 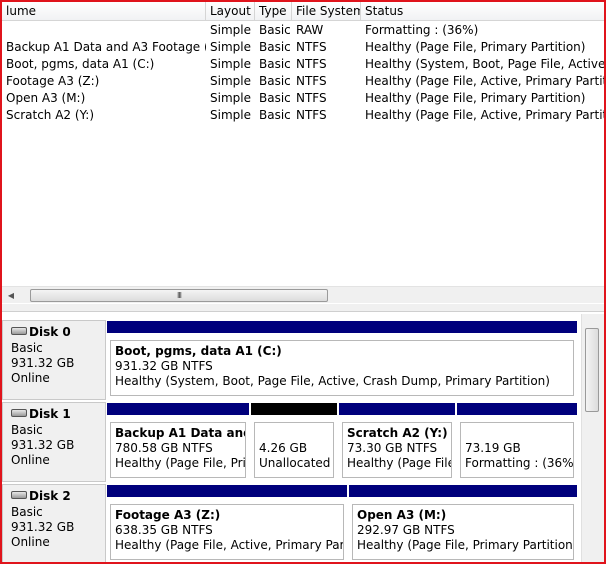 I want to click on cell-volume, so click(x=104, y=30).